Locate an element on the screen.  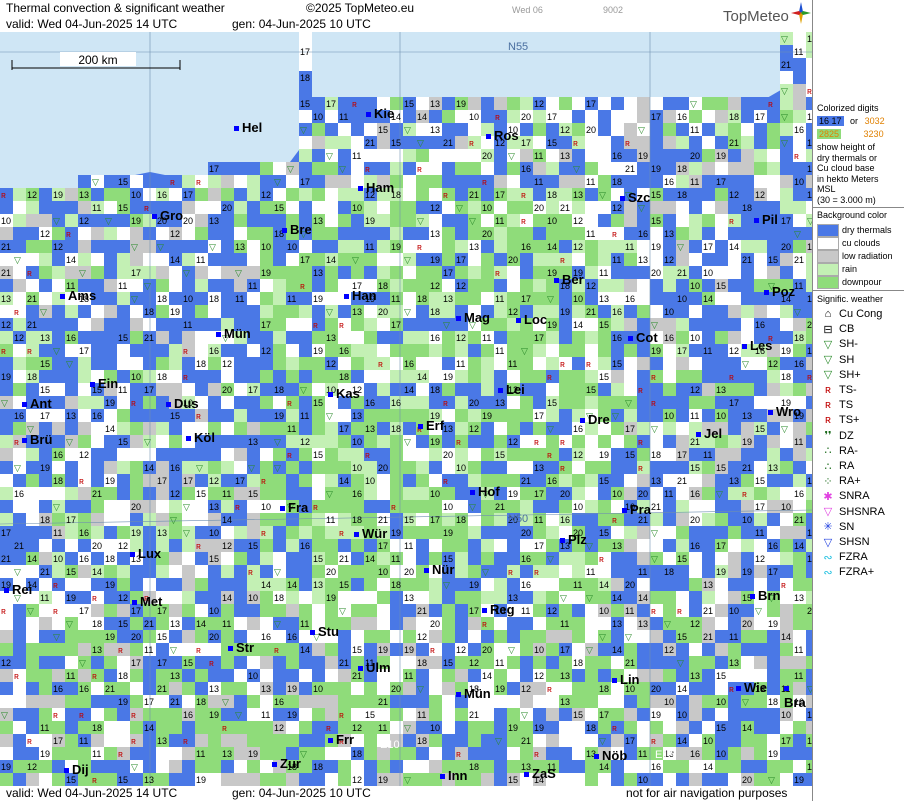
city-label: Kie is located at coordinates (380, 113).